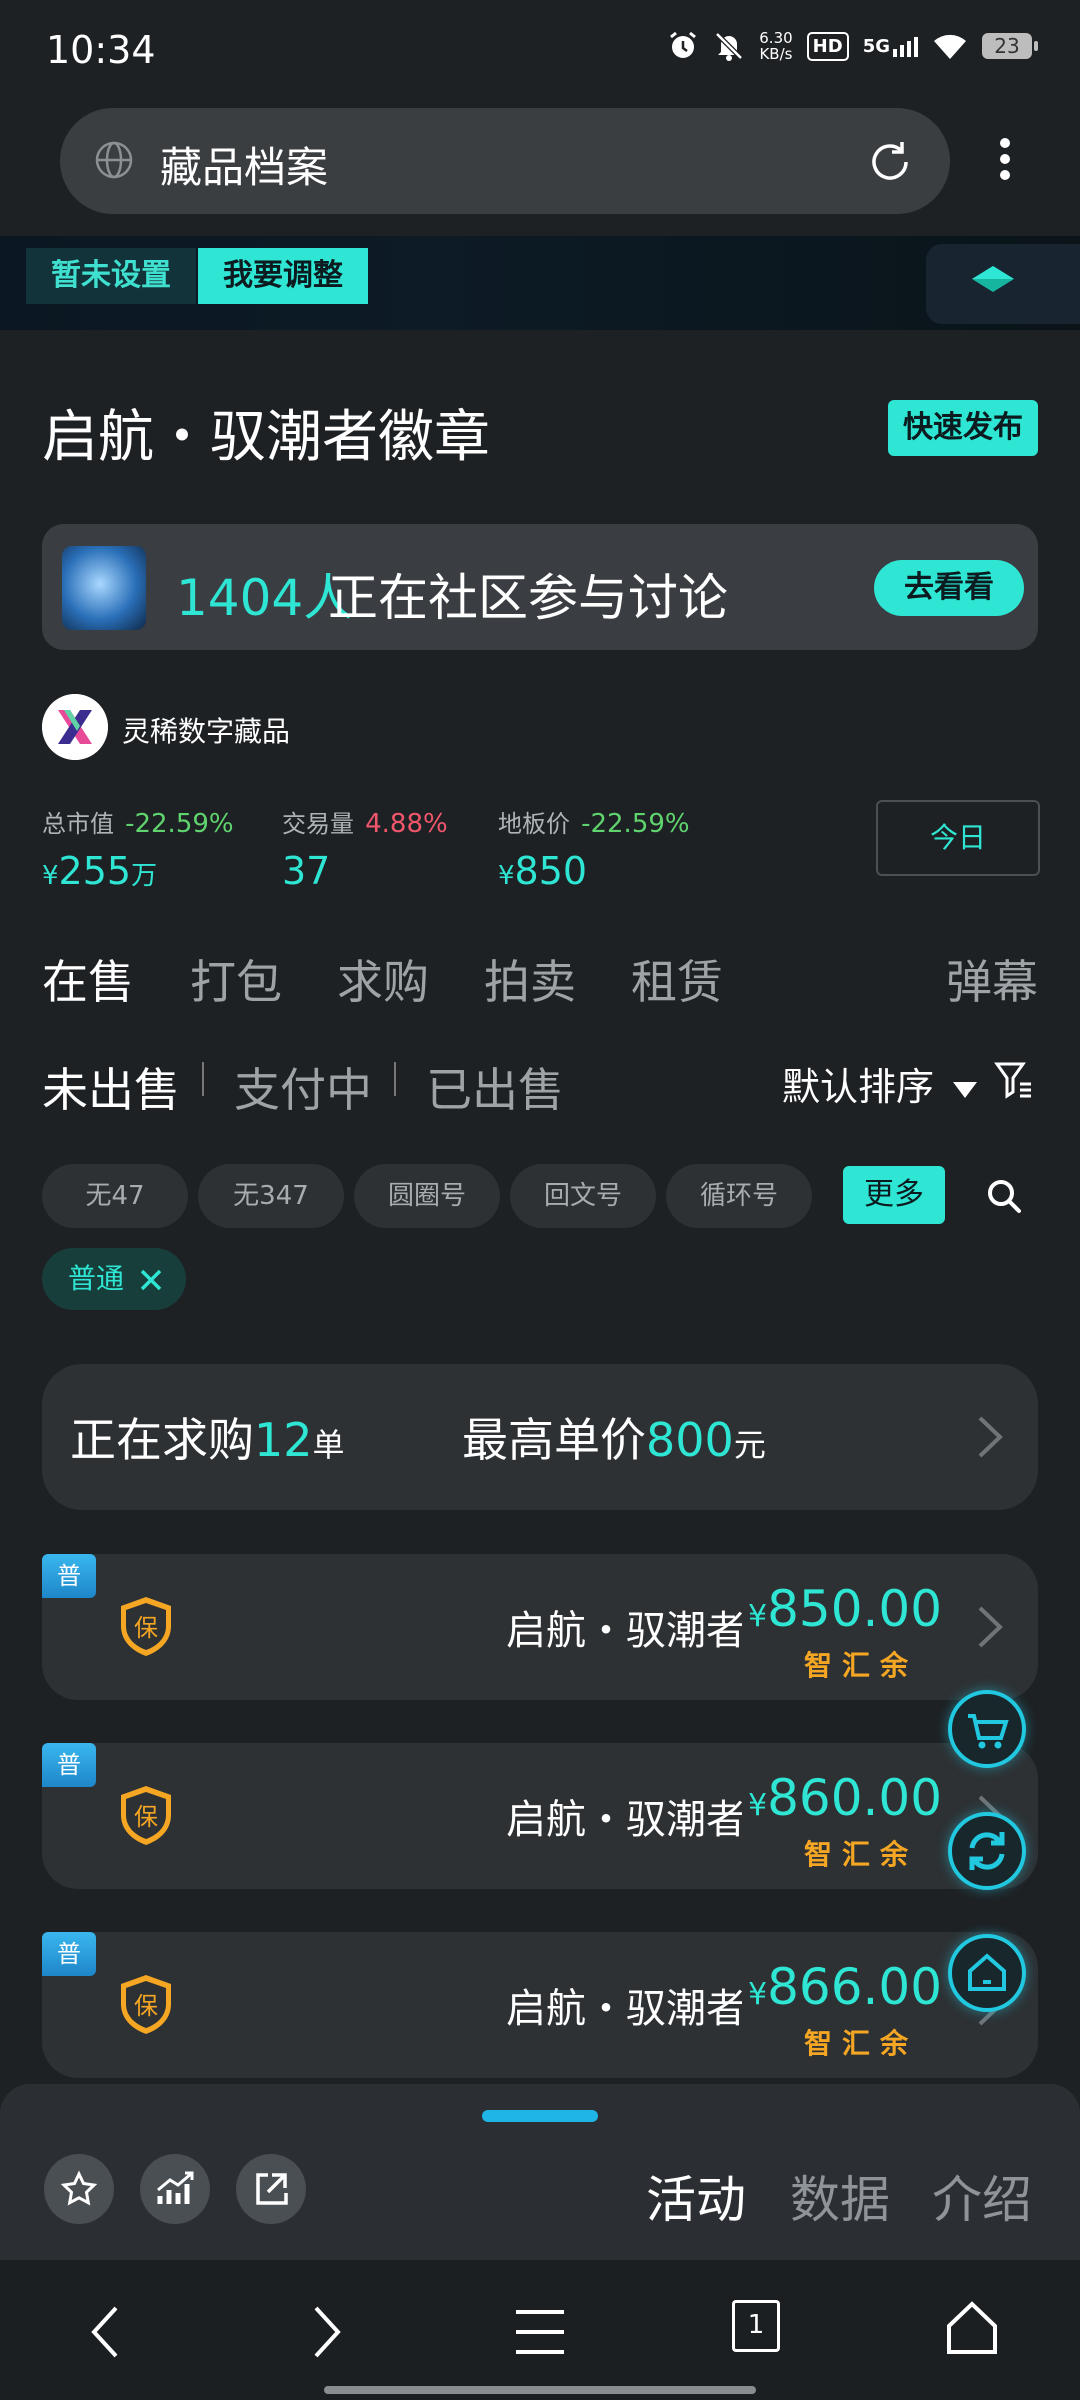 The height and width of the screenshot is (2400, 1080). I want to click on adjust-button: 我要调整, so click(283, 276).